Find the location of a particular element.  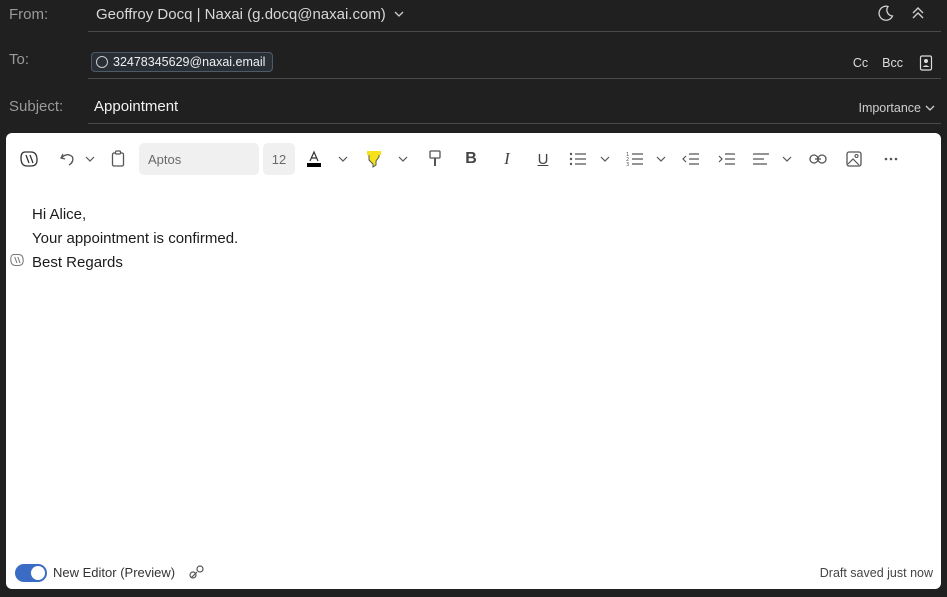

subject-input: Appointment is located at coordinates (136, 106).